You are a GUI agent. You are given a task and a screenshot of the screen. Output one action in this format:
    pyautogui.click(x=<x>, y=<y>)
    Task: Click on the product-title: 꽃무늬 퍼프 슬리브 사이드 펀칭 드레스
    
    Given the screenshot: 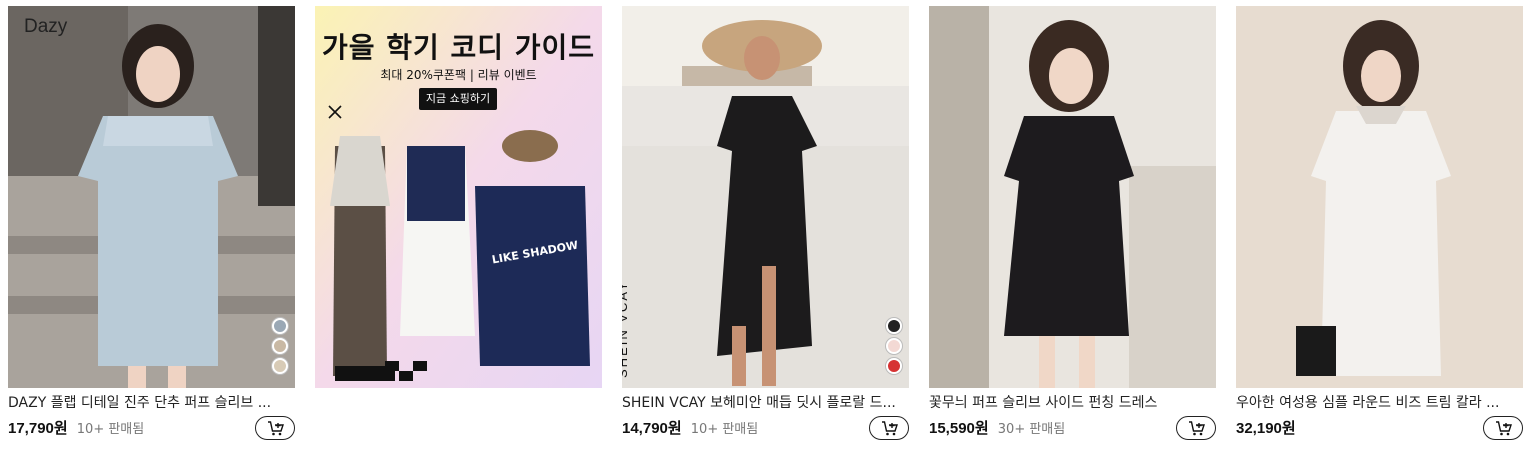 What is the action you would take?
    pyautogui.click(x=1072, y=403)
    